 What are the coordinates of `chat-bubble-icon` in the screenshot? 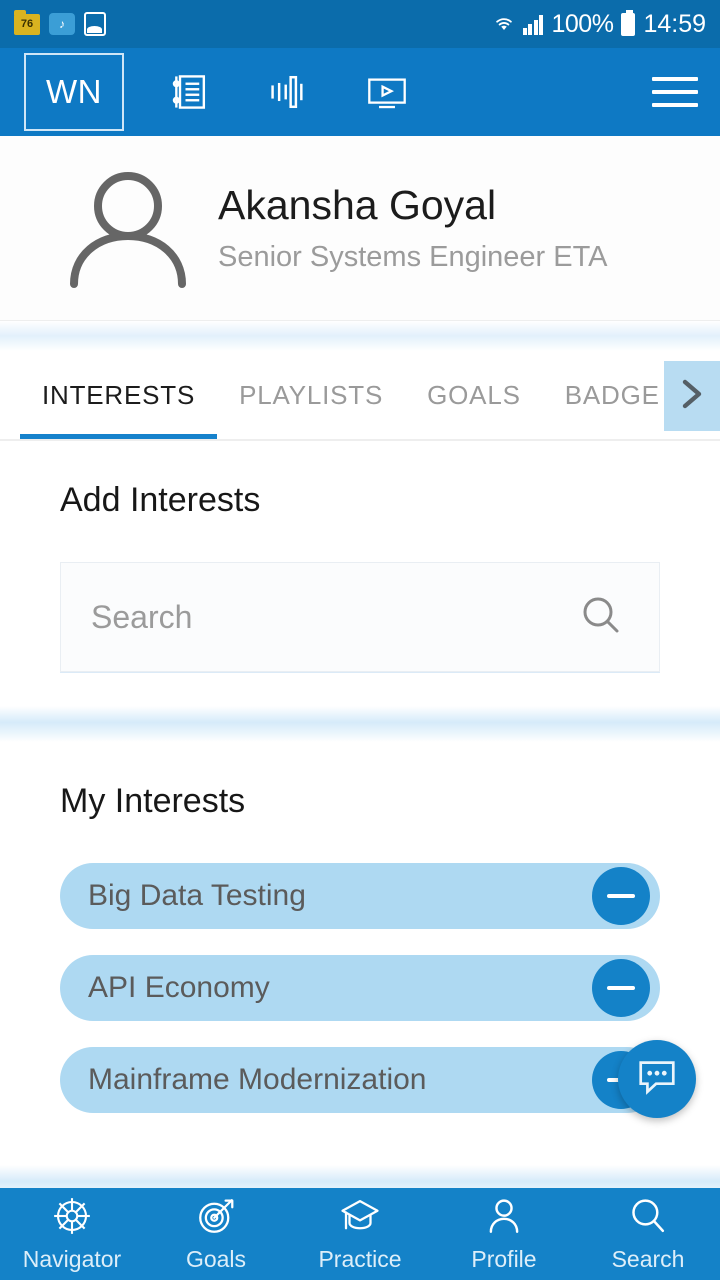 It's located at (657, 1079).